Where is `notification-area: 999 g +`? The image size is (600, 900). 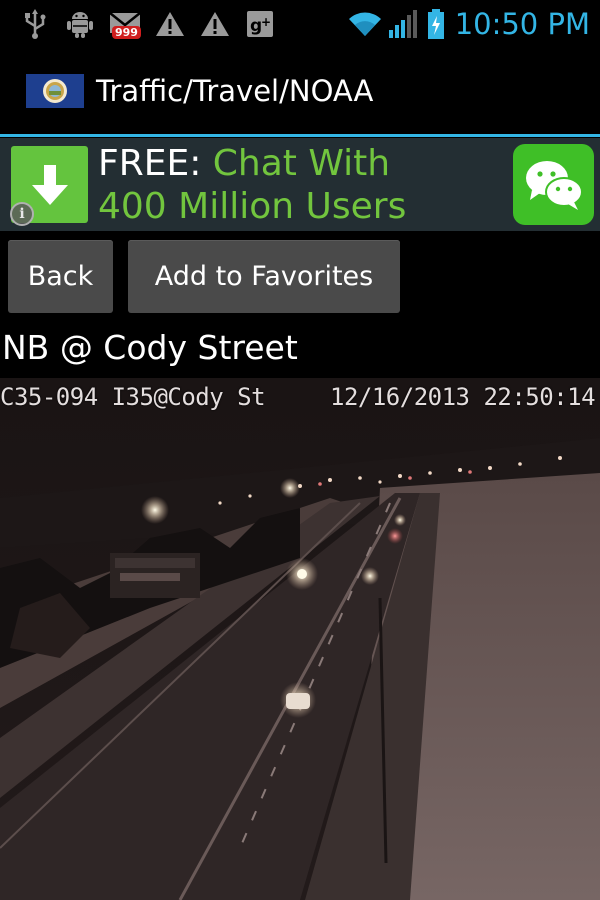 notification-area: 999 g + is located at coordinates (153, 24).